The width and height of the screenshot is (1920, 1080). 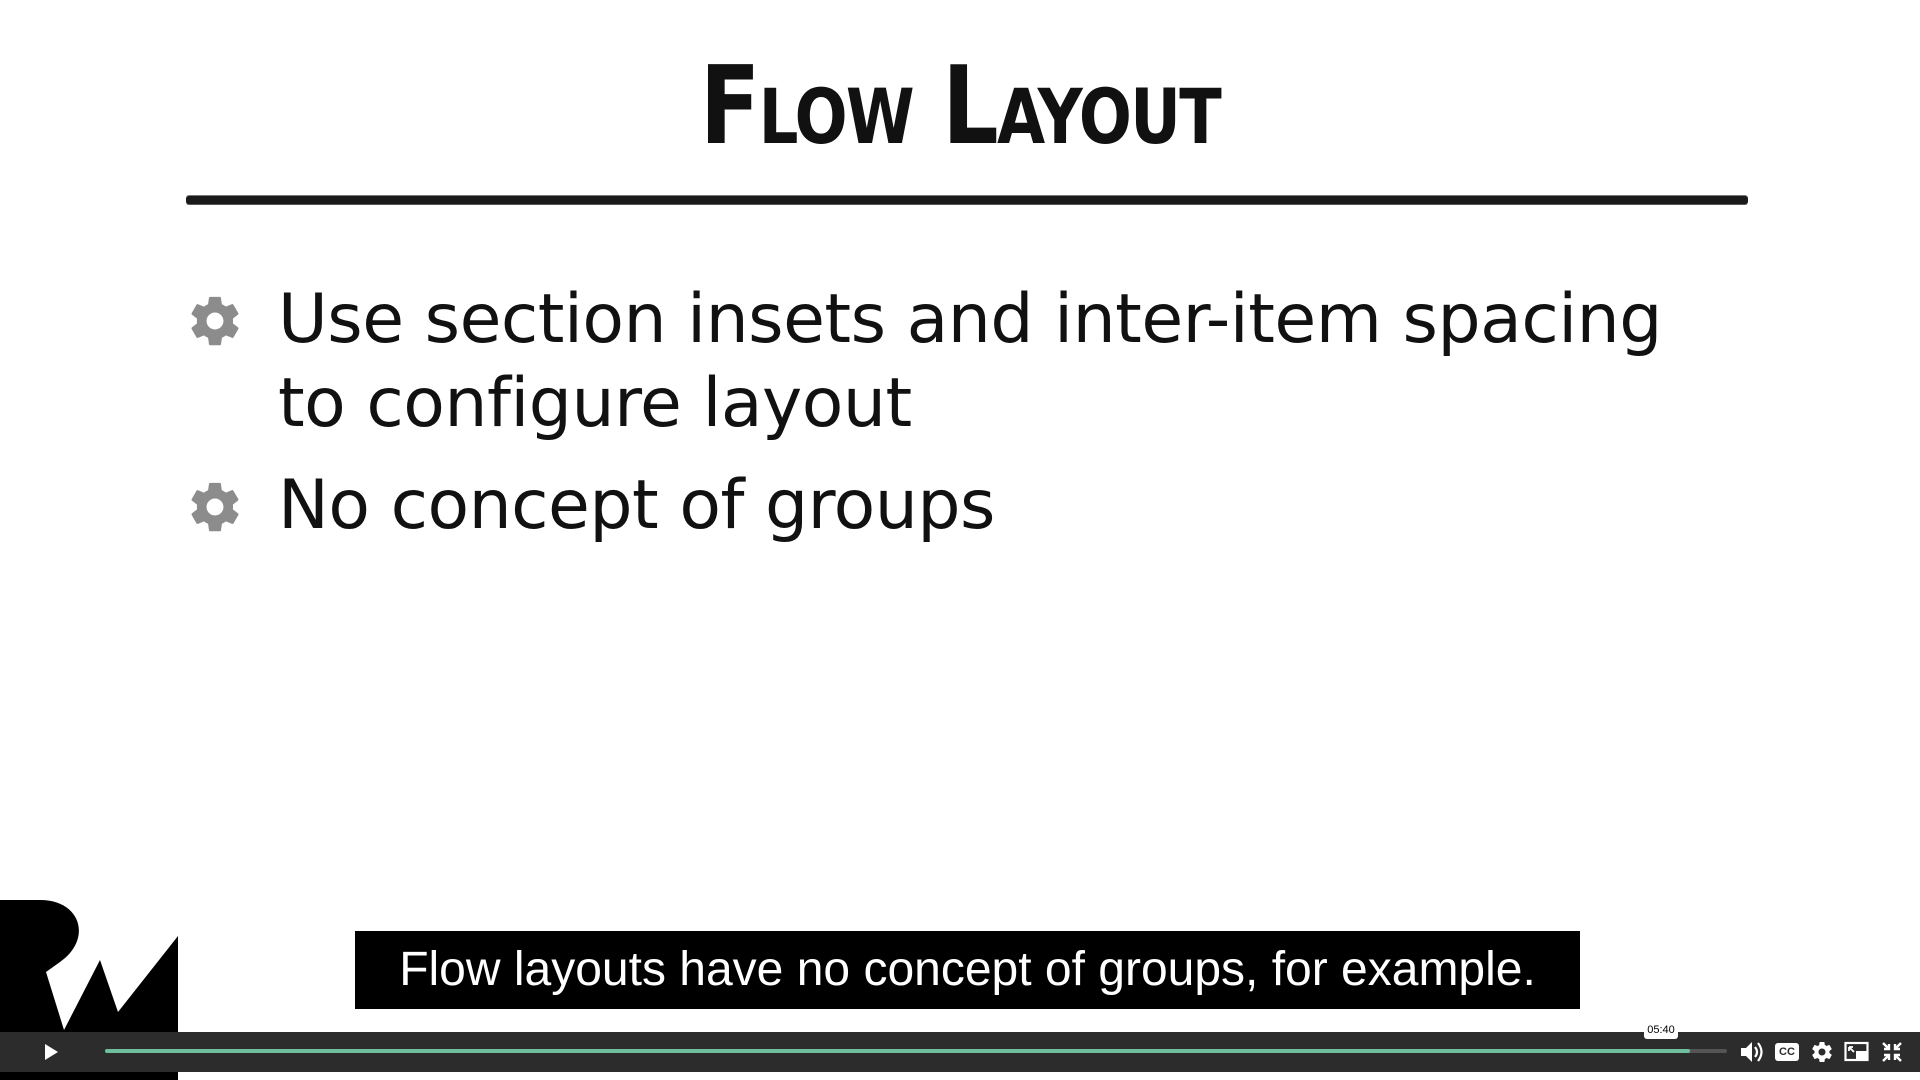 I want to click on time-tooltip: 05:40, so click(x=1661, y=1030).